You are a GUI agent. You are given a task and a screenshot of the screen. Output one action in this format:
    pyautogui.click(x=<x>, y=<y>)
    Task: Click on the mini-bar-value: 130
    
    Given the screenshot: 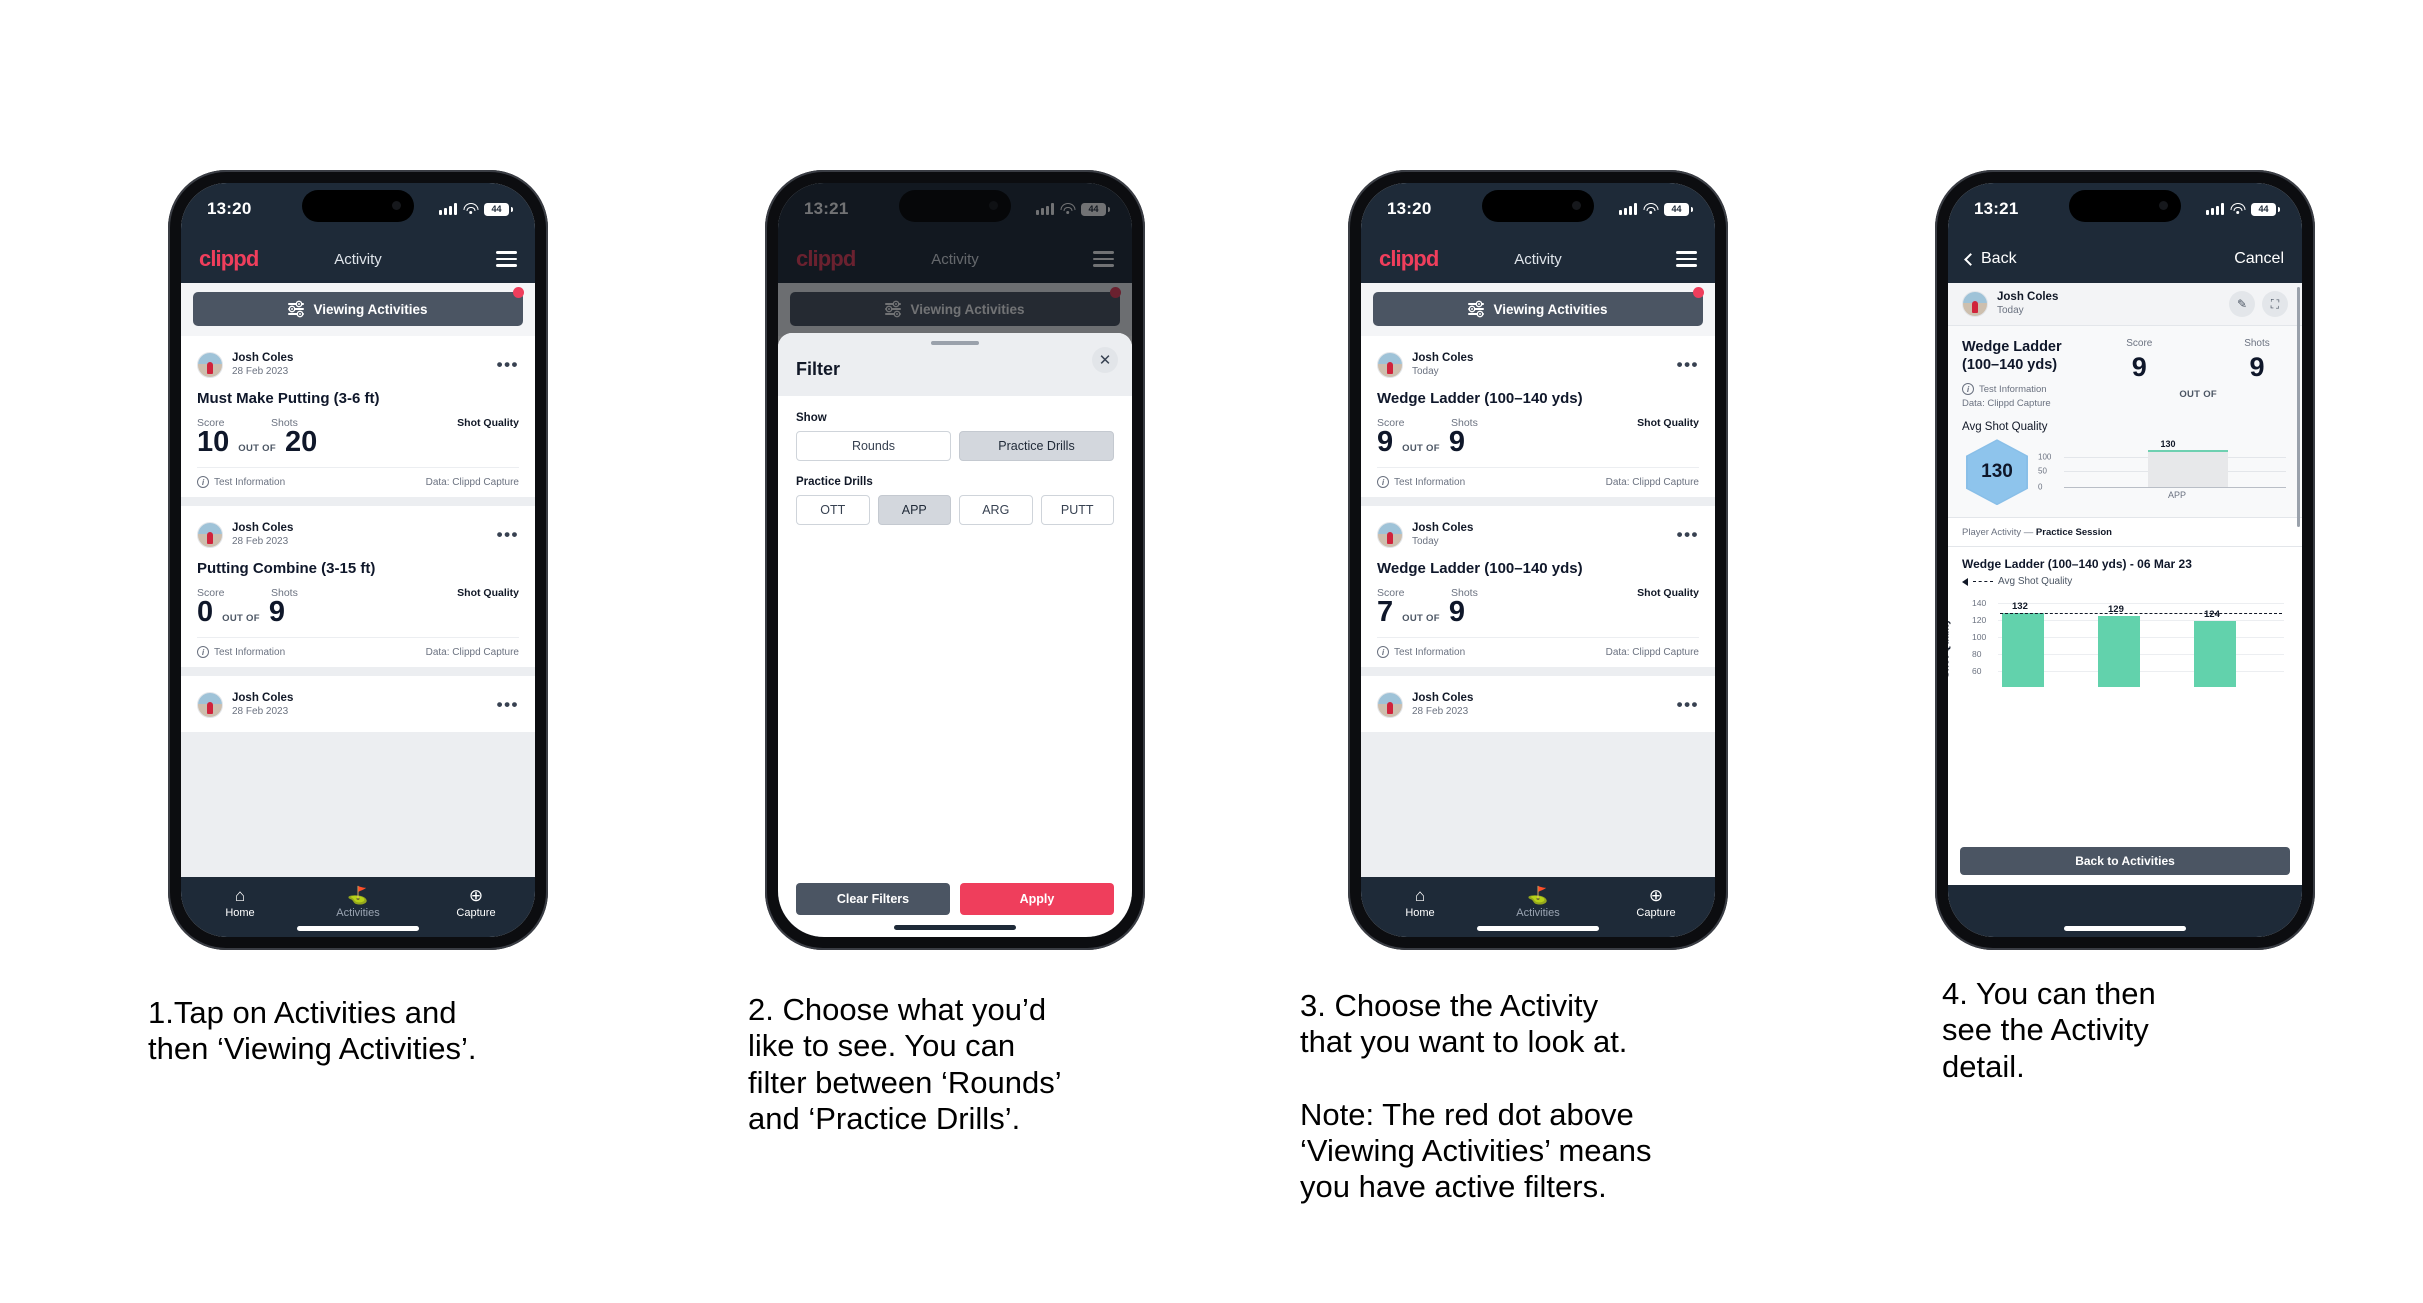 What is the action you would take?
    pyautogui.click(x=2168, y=444)
    